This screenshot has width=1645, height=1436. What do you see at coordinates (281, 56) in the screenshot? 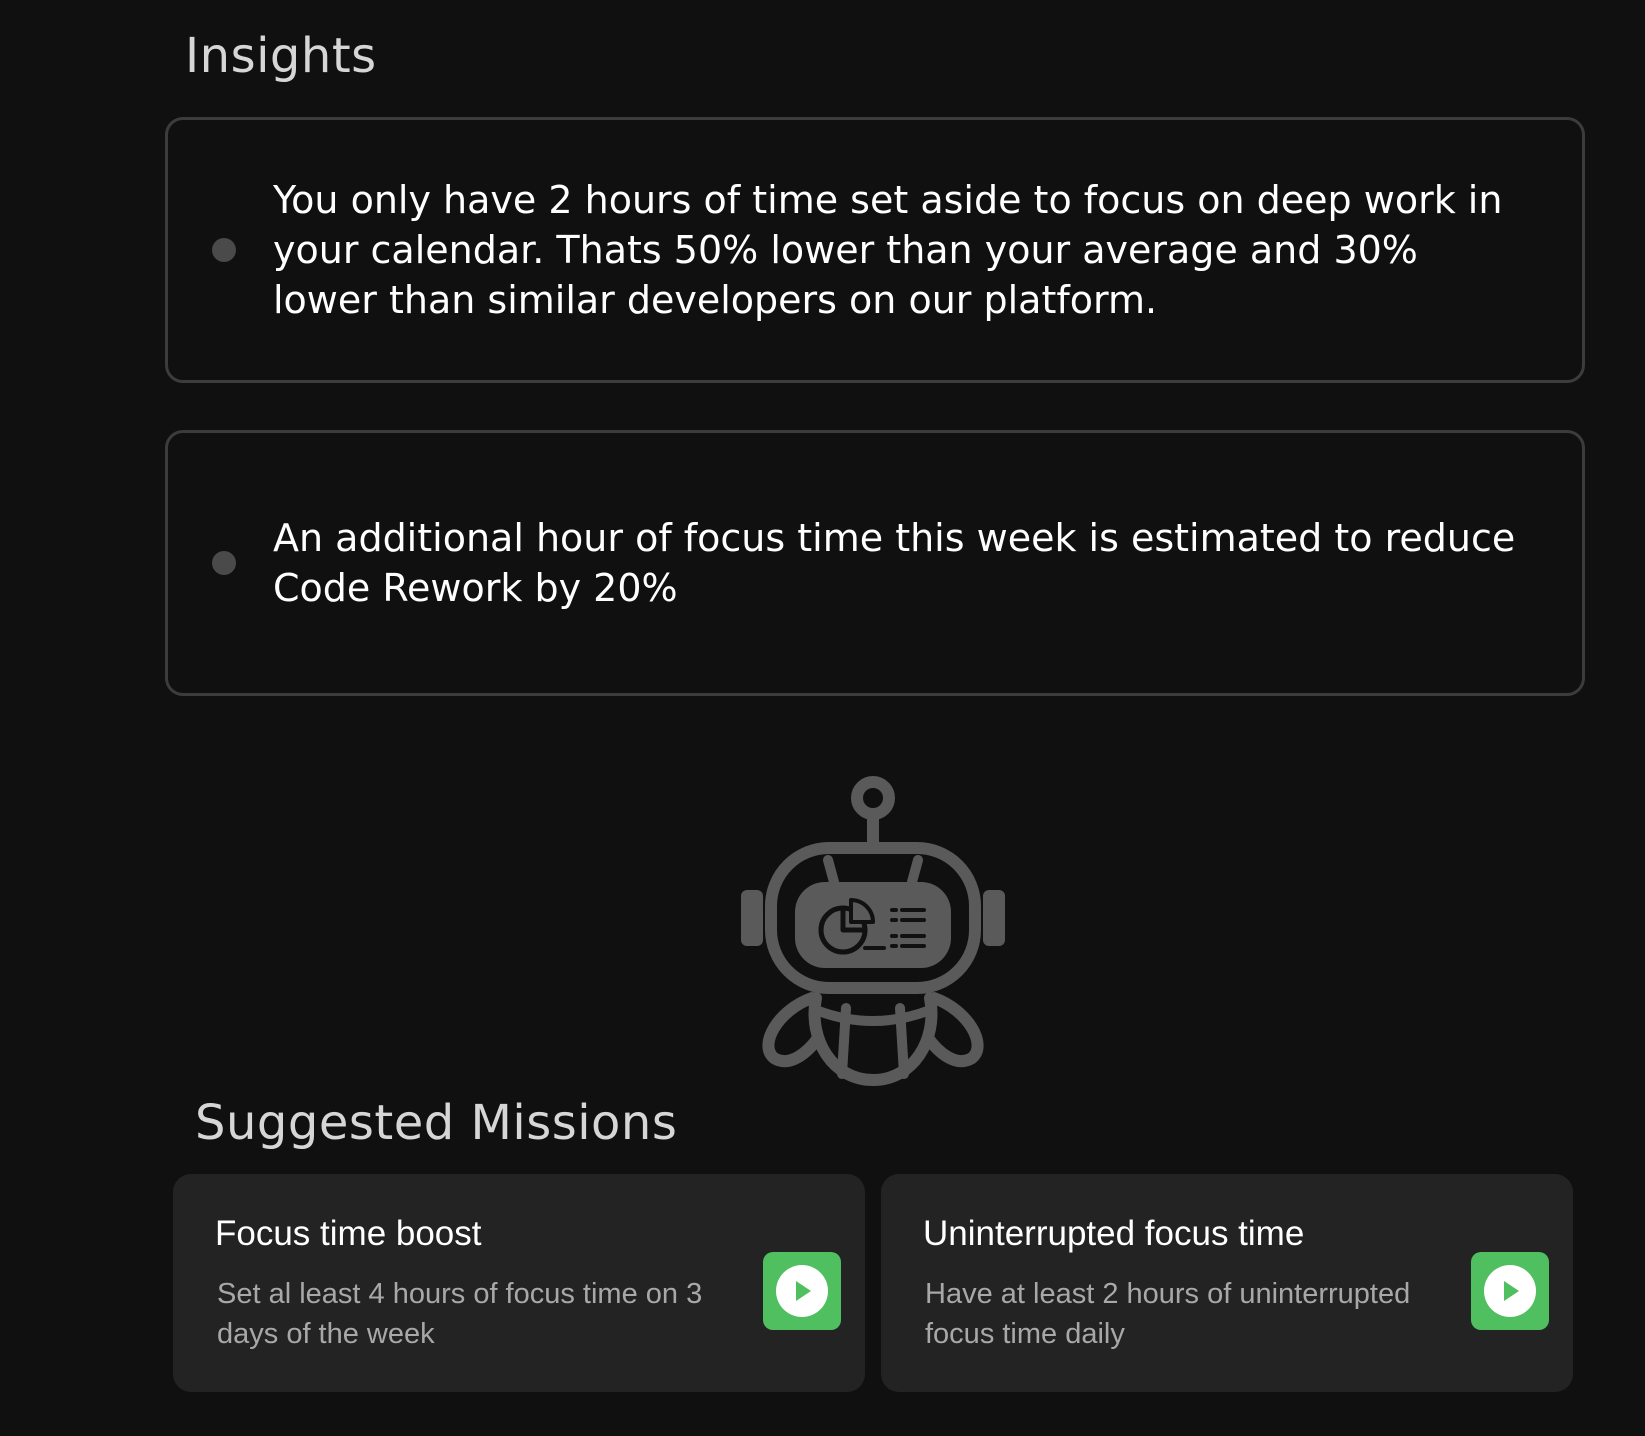
I see `insights-heading: Insights` at bounding box center [281, 56].